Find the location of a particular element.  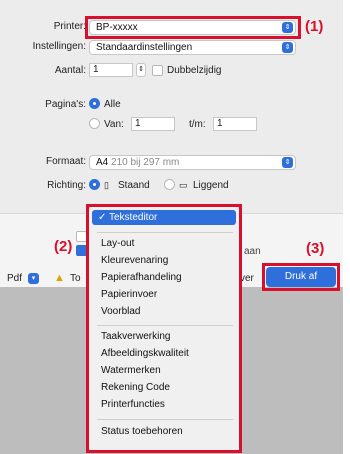

warning-icon: ▲ is located at coordinates (59, 278).